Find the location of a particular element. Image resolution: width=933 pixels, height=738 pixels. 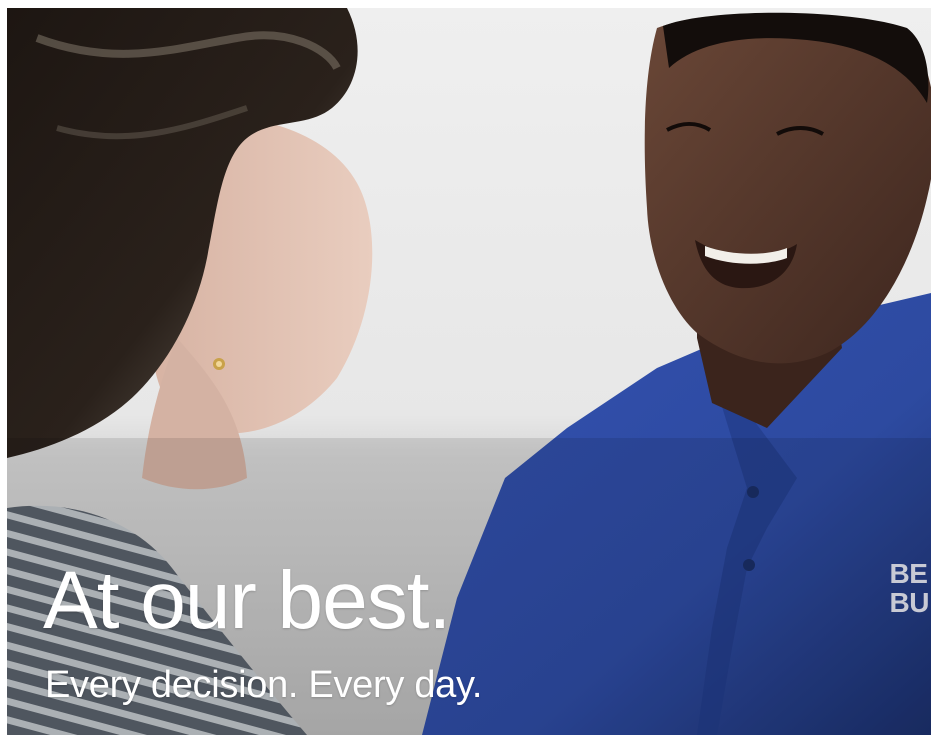

logo-line-2: BU is located at coordinates (909, 602).